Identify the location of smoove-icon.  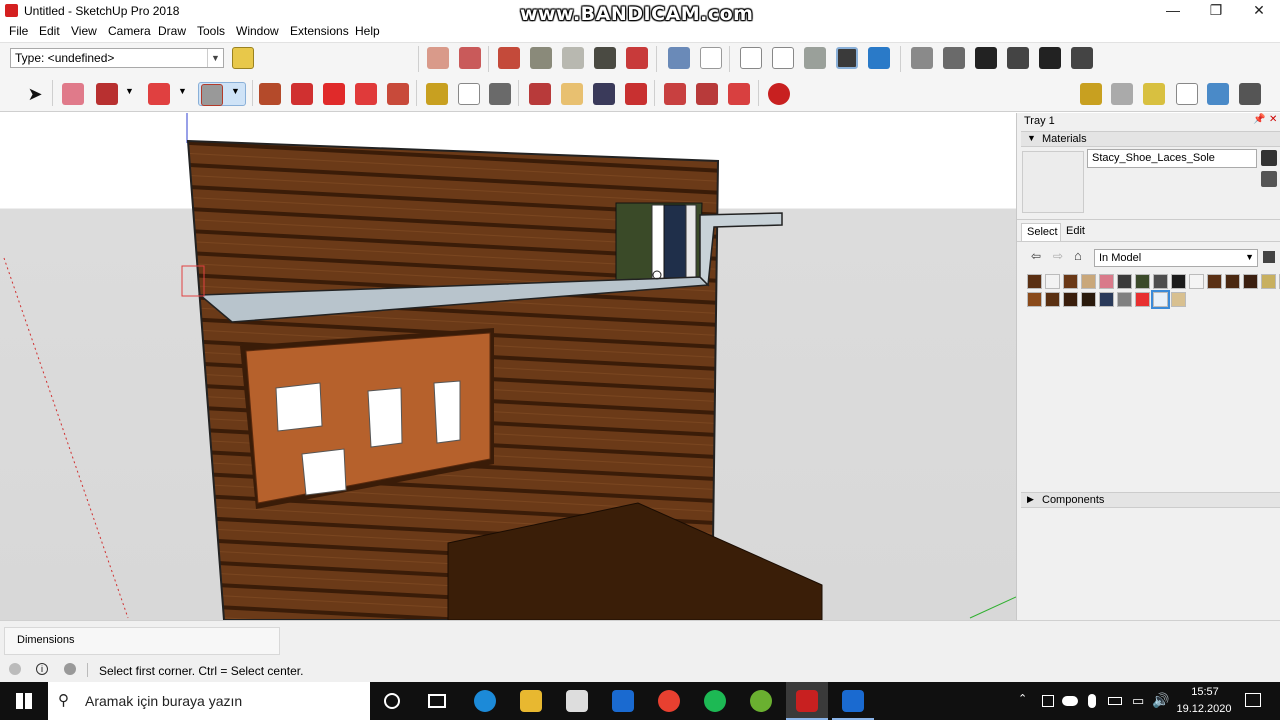
(573, 58).